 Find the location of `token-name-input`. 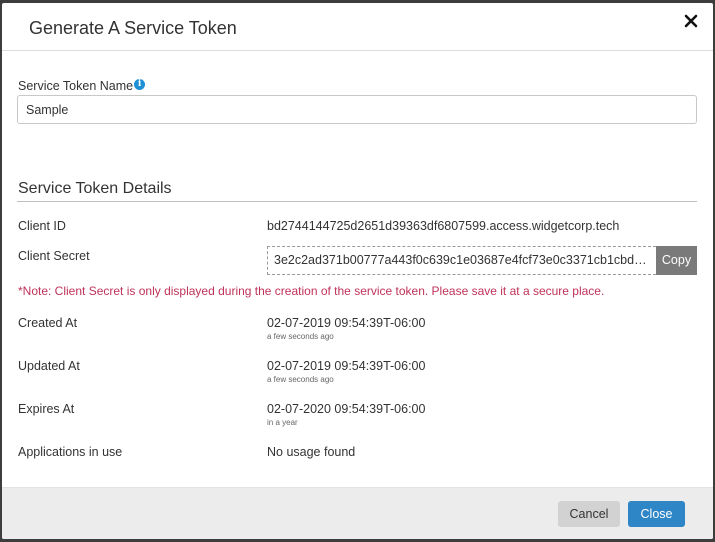

token-name-input is located at coordinates (357, 109).